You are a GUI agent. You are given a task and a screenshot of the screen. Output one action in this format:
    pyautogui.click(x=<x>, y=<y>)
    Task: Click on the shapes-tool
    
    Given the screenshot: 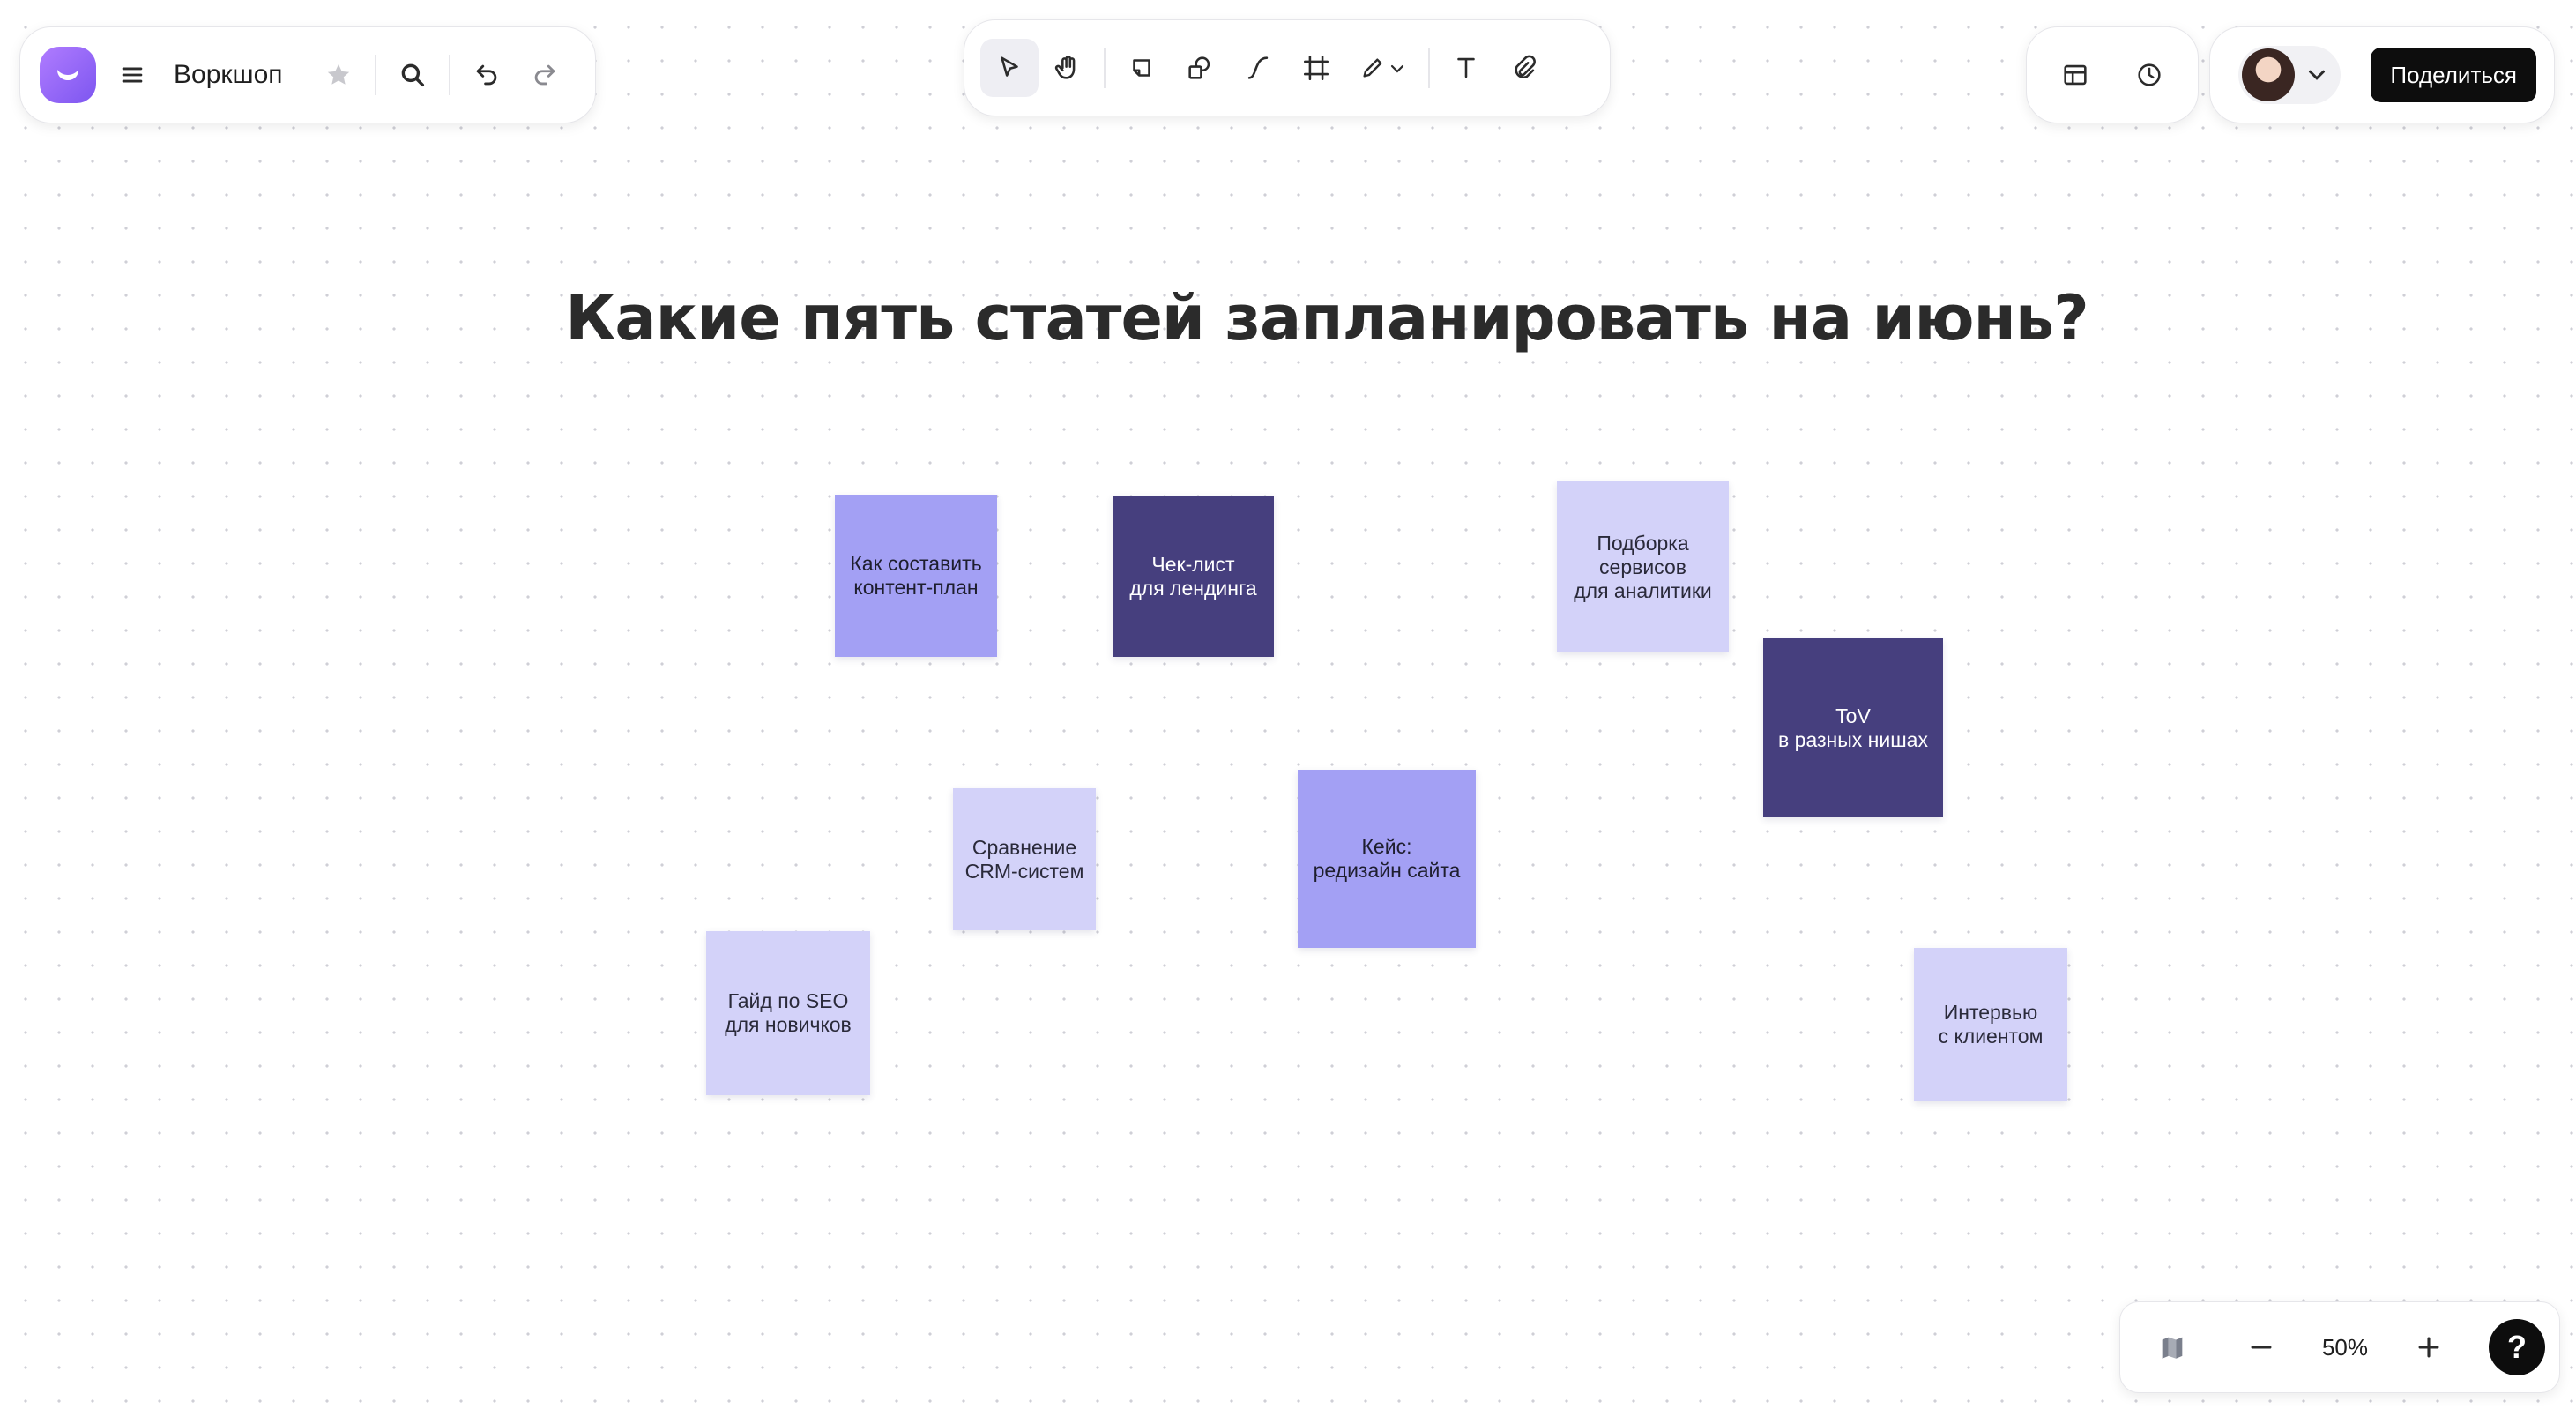 What is the action you would take?
    pyautogui.click(x=1200, y=68)
    